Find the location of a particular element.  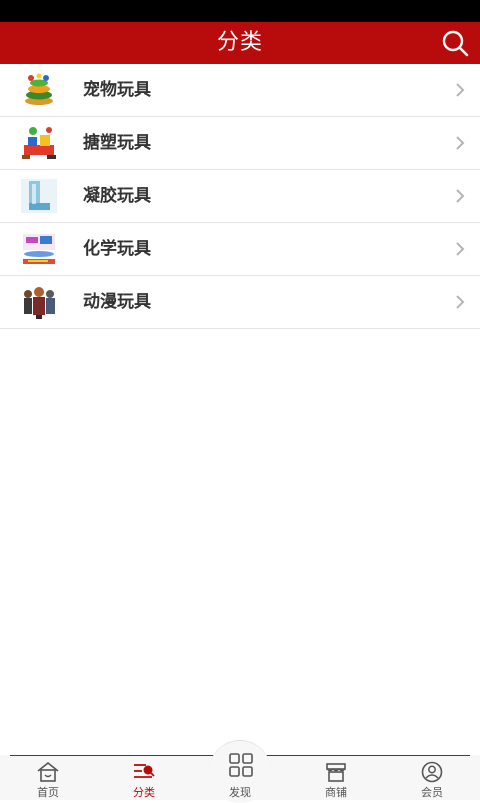

category-item-chemistry-toys: 化学玩具 is located at coordinates (240, 249).